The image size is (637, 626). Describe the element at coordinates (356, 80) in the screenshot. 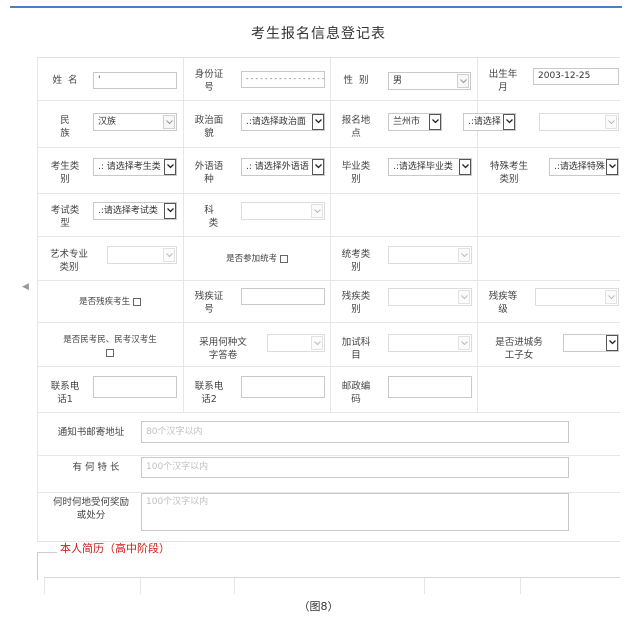

I see `gender-label: 性 别` at that location.